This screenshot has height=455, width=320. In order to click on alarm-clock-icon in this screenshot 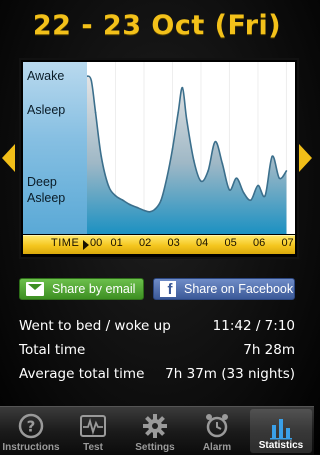, I will do `click(217, 426)`.